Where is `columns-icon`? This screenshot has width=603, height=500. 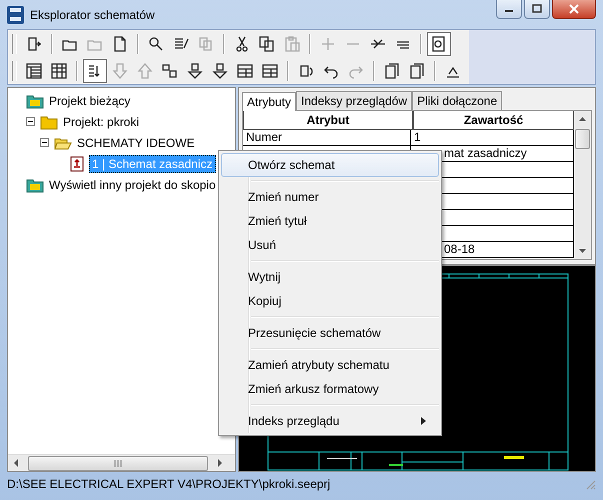 columns-icon is located at coordinates (59, 70).